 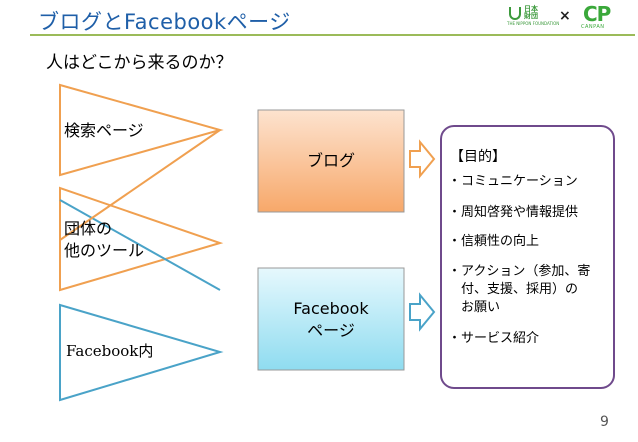 I want to click on source-label-facebook: Facebook内, so click(x=110, y=351).